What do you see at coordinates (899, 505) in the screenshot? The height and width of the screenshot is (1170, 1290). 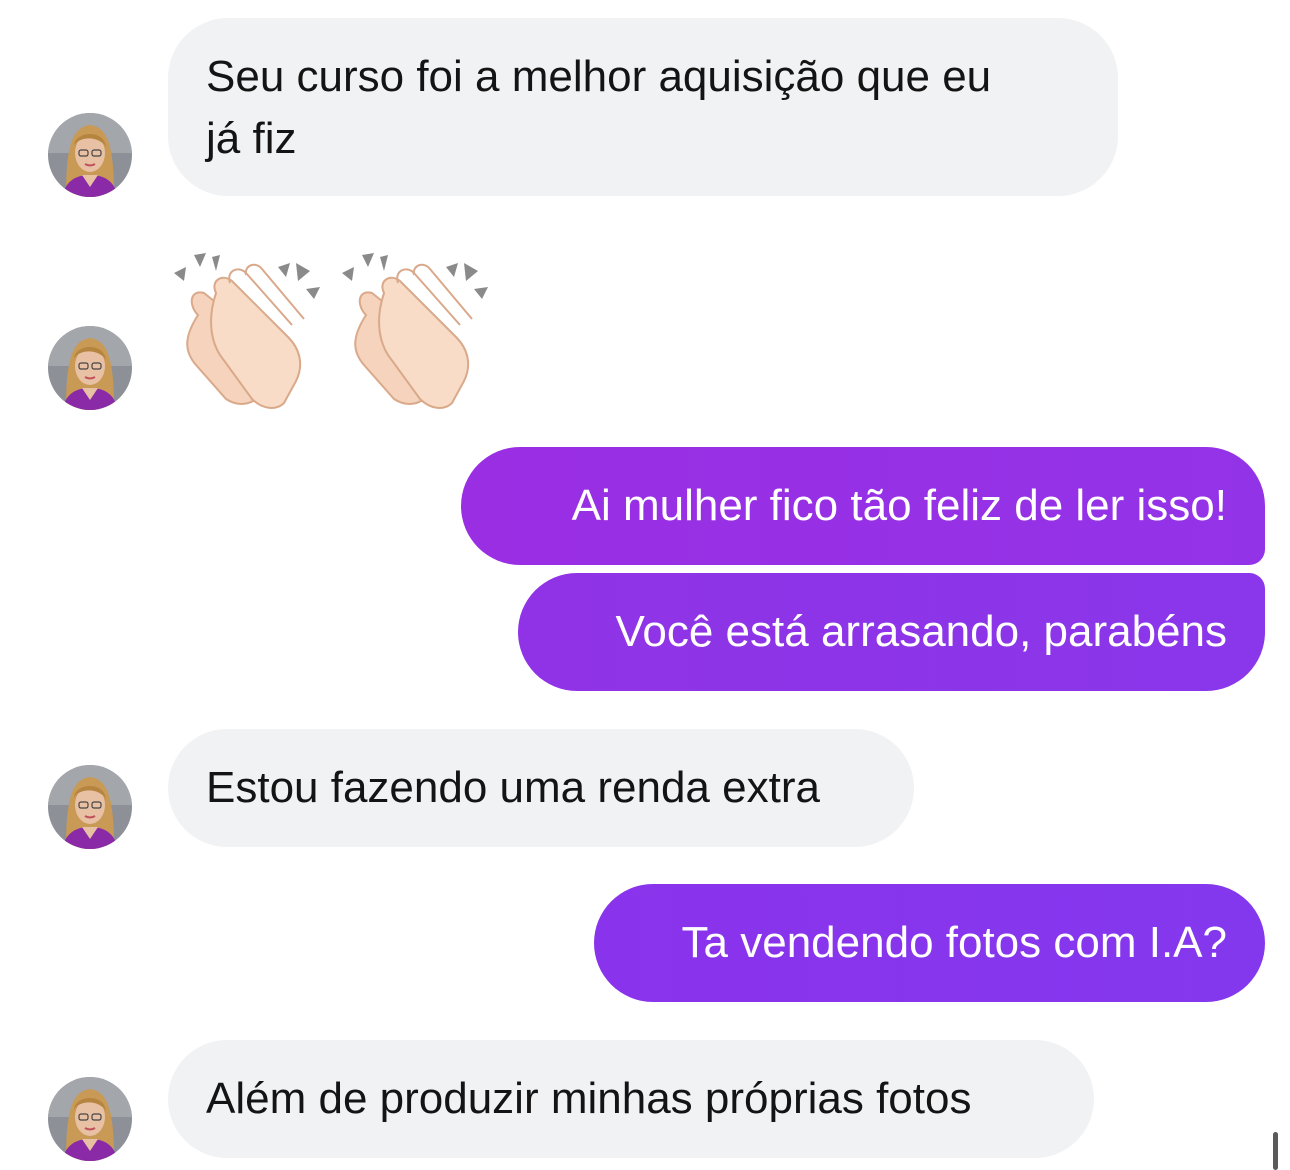 I see `message-text: Ai mulher fico tão feliz de ler isso!` at bounding box center [899, 505].